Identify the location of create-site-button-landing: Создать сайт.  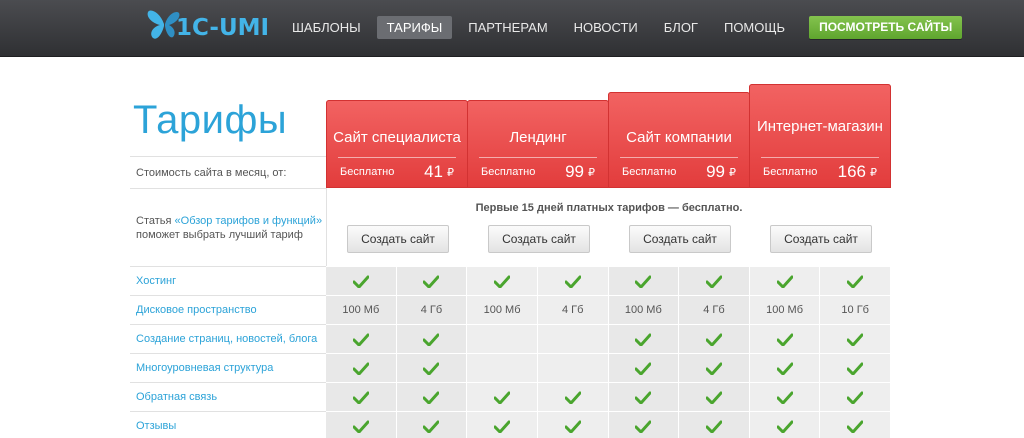
(539, 239).